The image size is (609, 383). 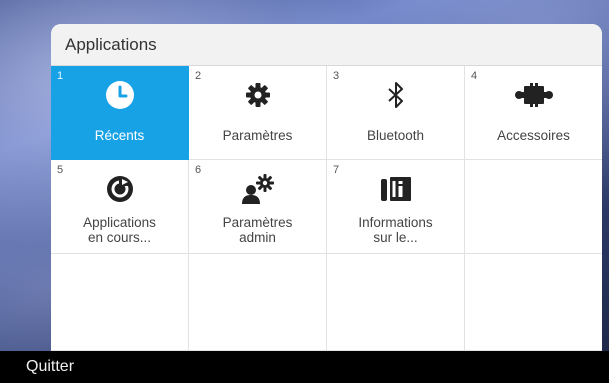 I want to click on app-tile-accessories: 4 Accessoires, so click(x=533, y=113).